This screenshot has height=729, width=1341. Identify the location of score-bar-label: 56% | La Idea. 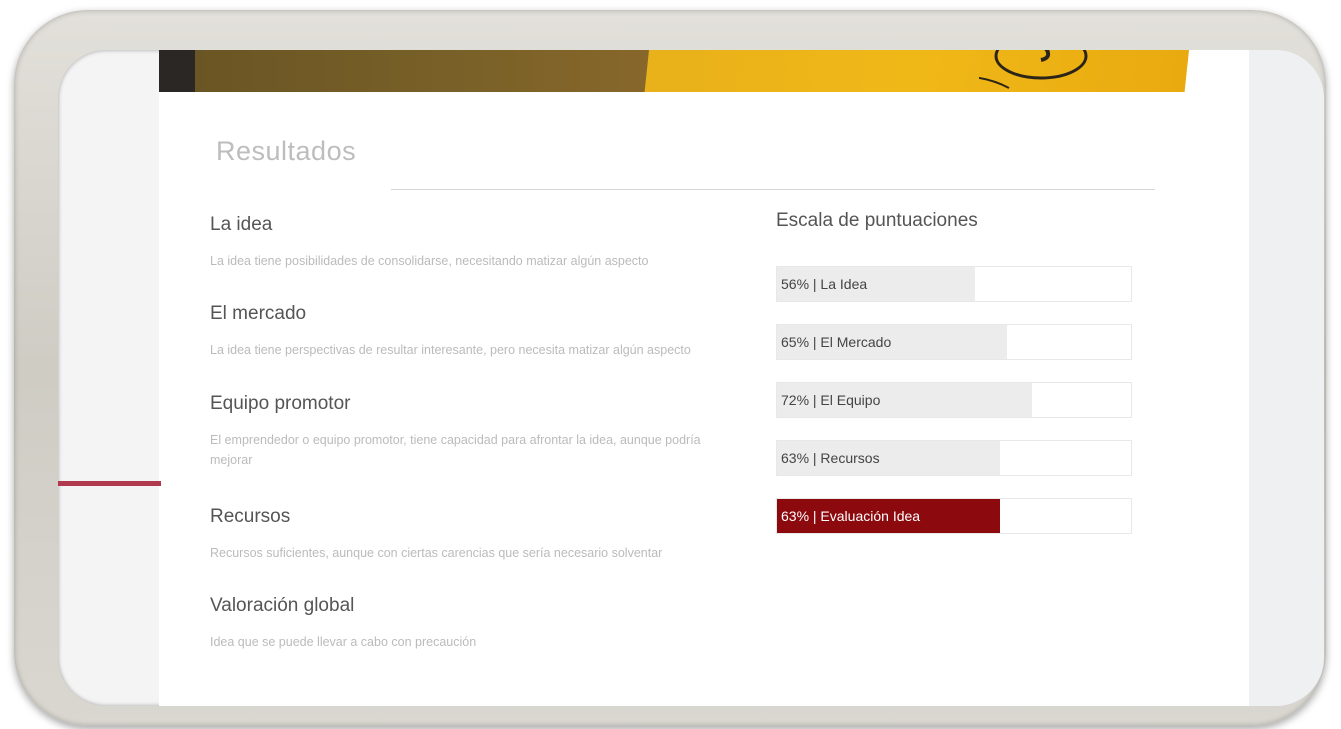
(824, 284).